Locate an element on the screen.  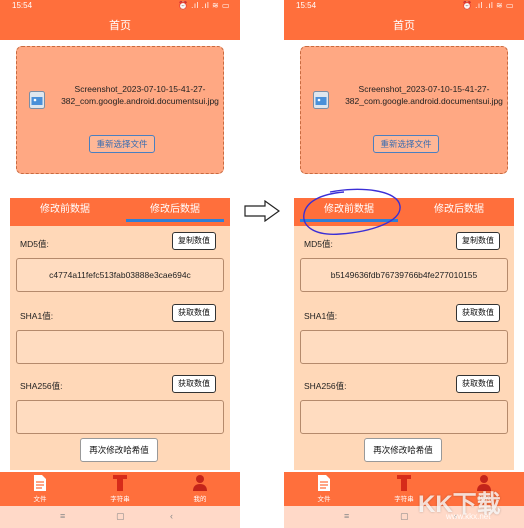
active-tab-indicator is located at coordinates (175, 220).